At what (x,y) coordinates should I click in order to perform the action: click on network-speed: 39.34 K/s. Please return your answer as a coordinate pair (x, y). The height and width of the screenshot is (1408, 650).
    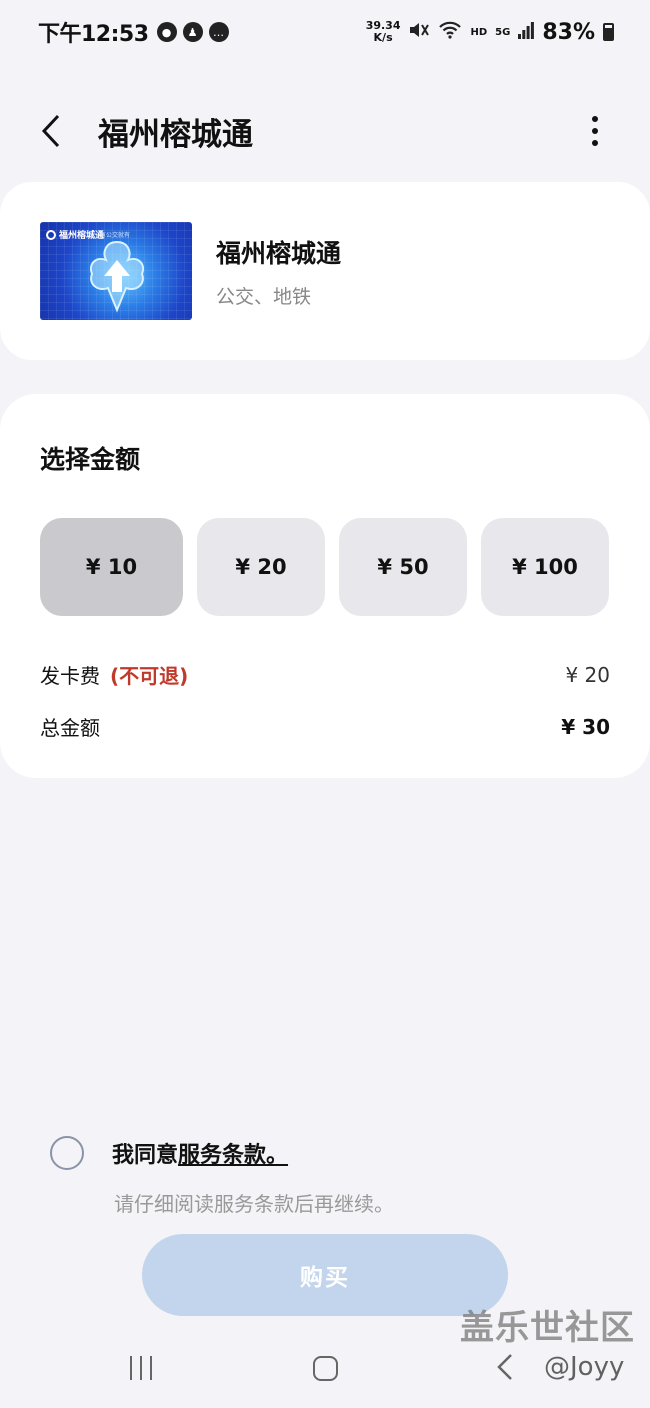
    Looking at the image, I should click on (383, 32).